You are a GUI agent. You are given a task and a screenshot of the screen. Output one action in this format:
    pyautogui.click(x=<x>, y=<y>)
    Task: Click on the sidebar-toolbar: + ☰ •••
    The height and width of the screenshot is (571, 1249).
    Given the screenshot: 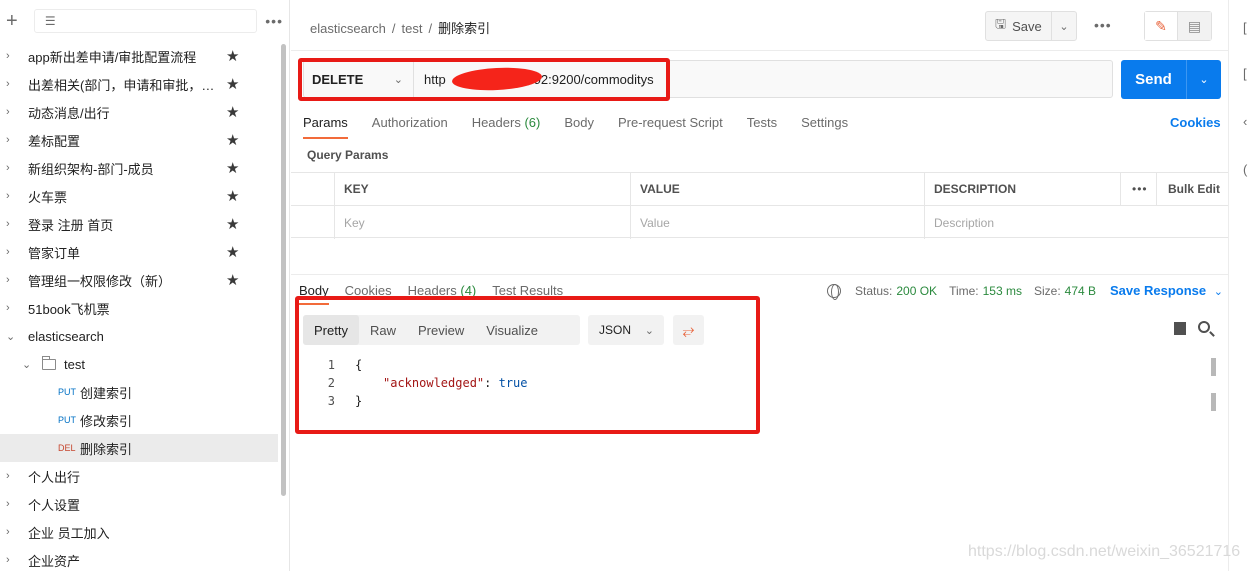 What is the action you would take?
    pyautogui.click(x=144, y=21)
    